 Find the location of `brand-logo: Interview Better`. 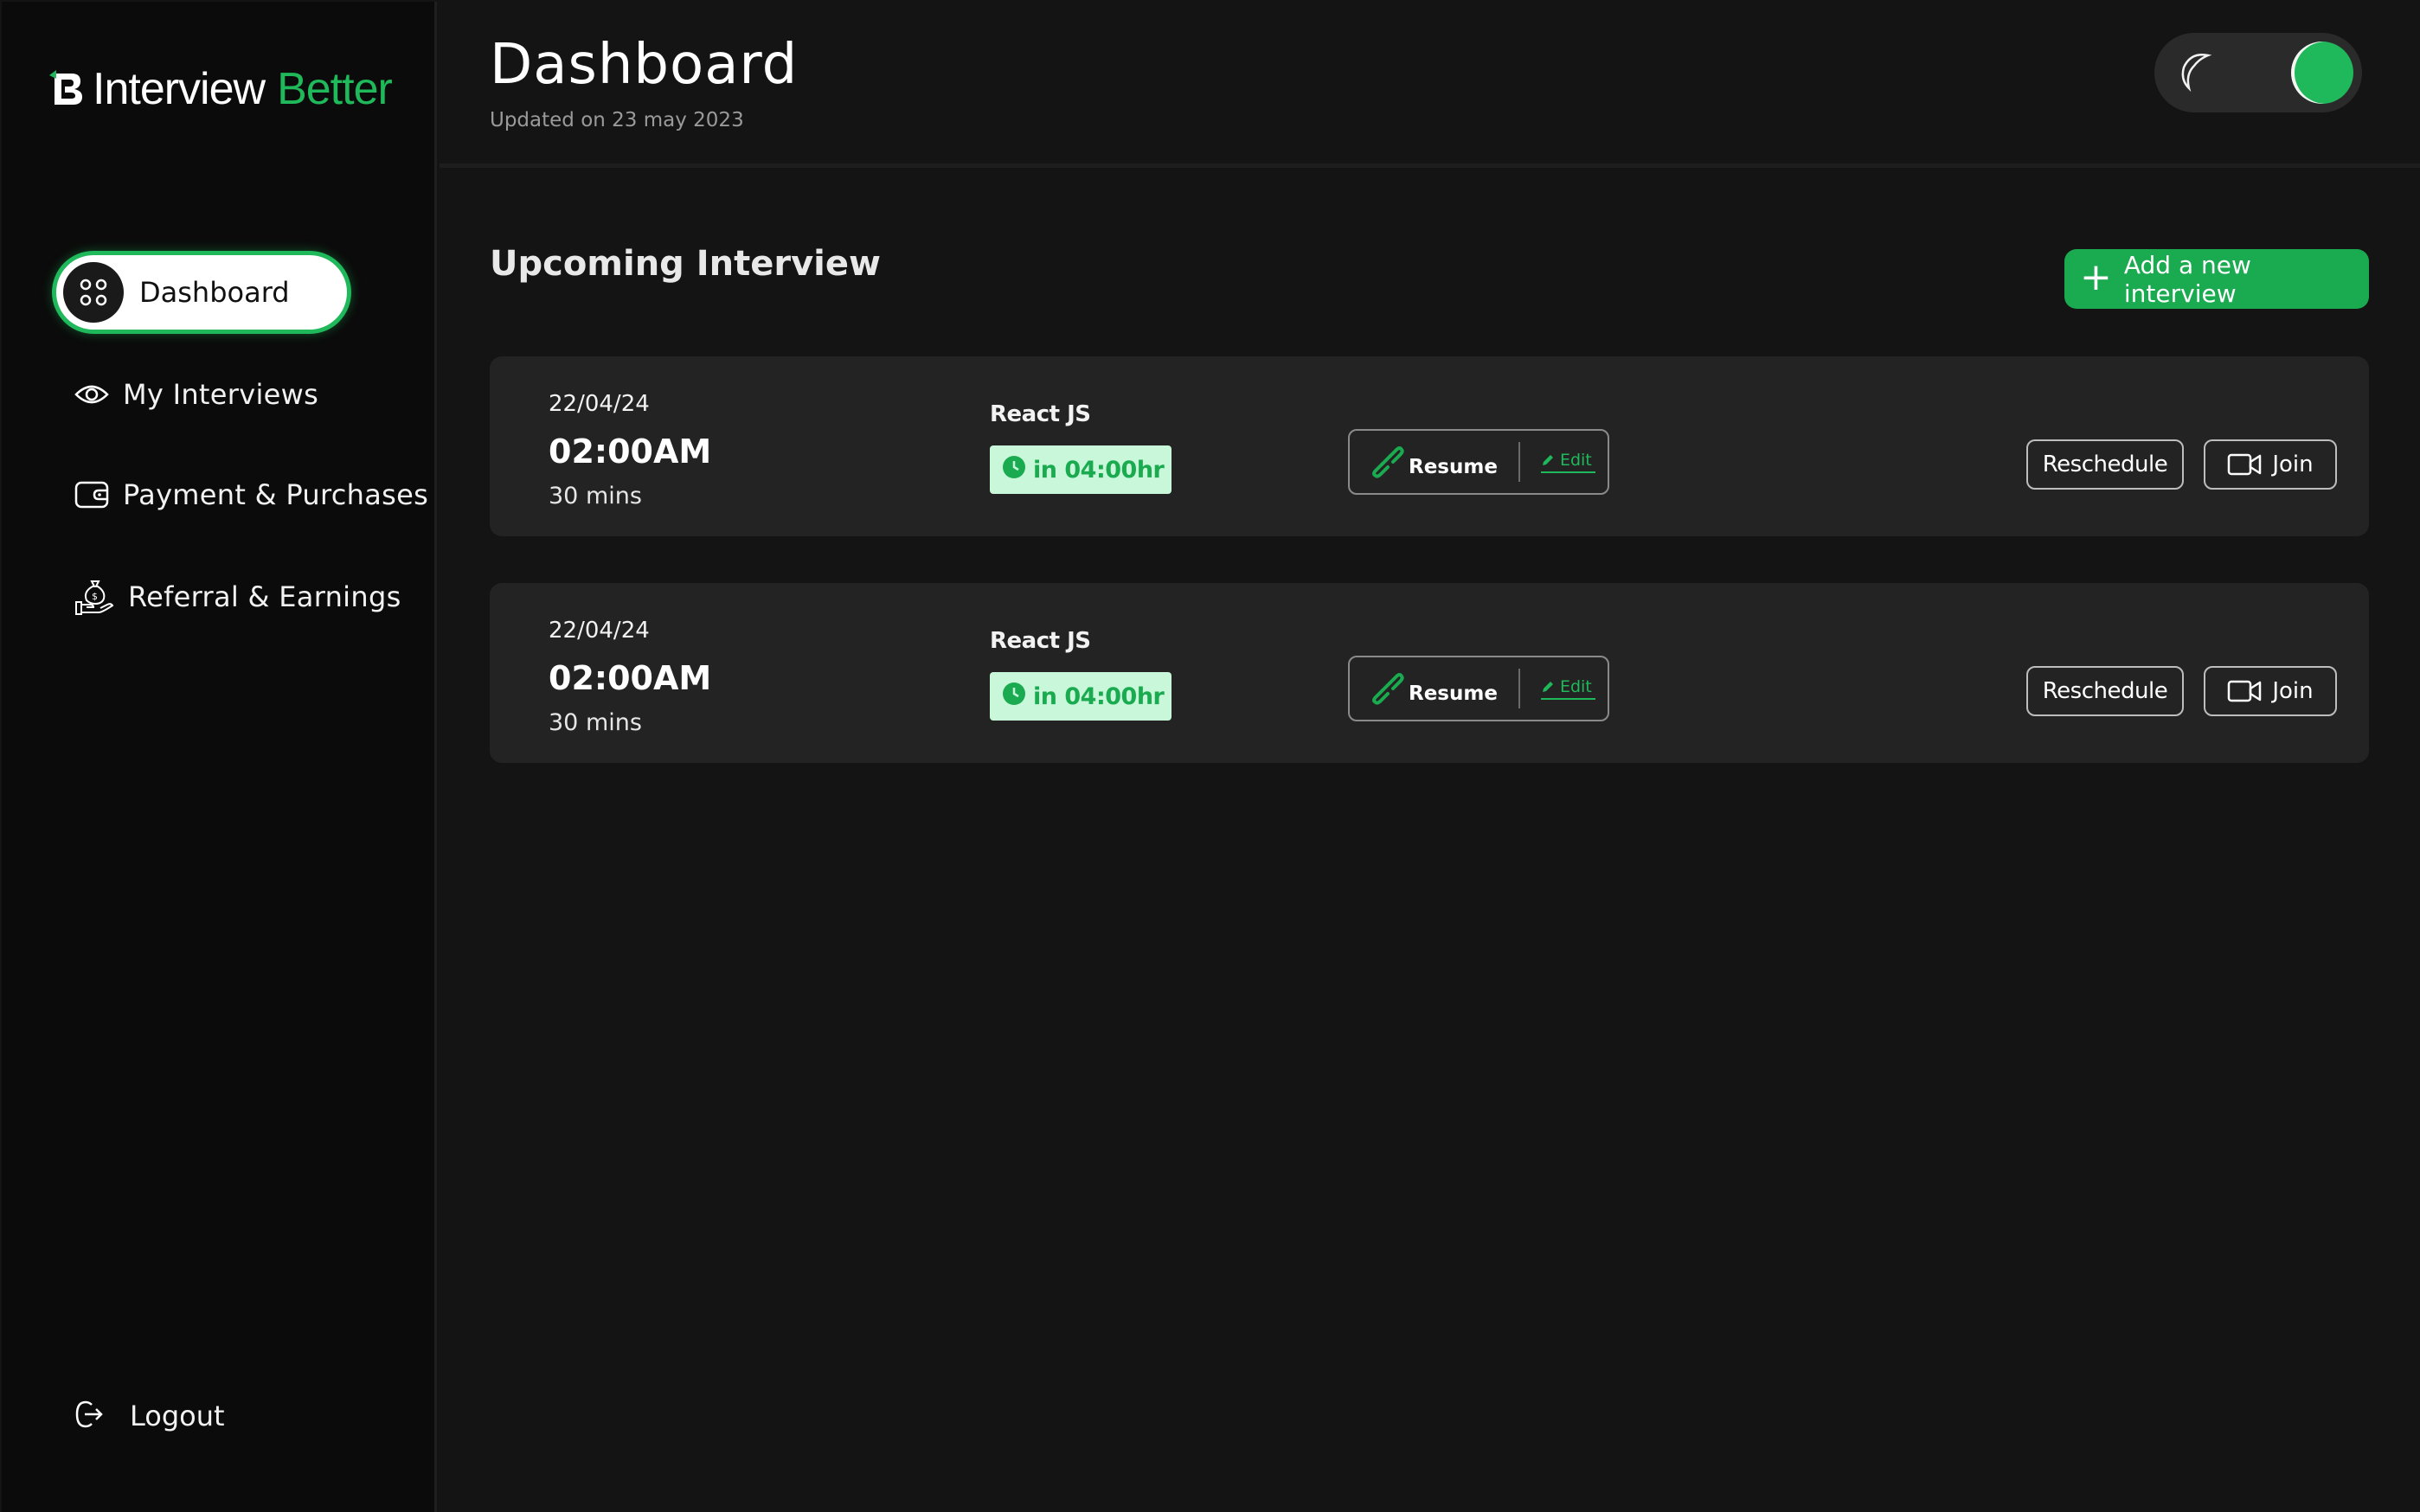

brand-logo: Interview Better is located at coordinates (221, 89).